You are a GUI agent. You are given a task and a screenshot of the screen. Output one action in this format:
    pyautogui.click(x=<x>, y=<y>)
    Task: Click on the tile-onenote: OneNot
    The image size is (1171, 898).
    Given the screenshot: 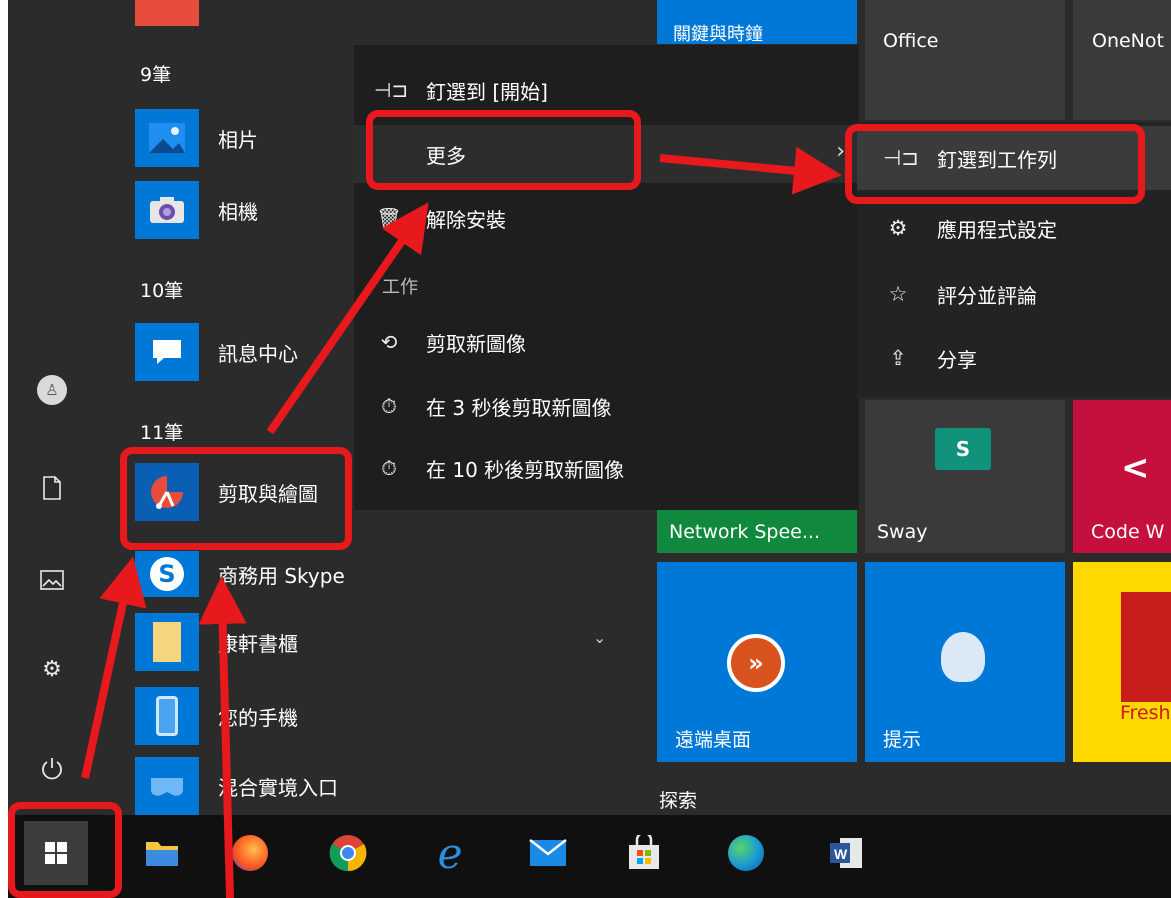 What is the action you would take?
    pyautogui.click(x=1122, y=60)
    